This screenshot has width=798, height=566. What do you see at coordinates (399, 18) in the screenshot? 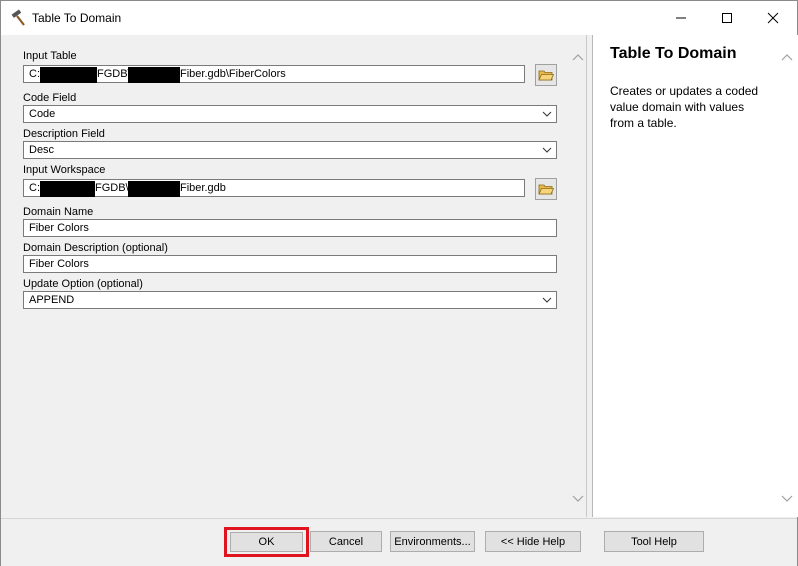
I see `title-bar: Table To Domain` at bounding box center [399, 18].